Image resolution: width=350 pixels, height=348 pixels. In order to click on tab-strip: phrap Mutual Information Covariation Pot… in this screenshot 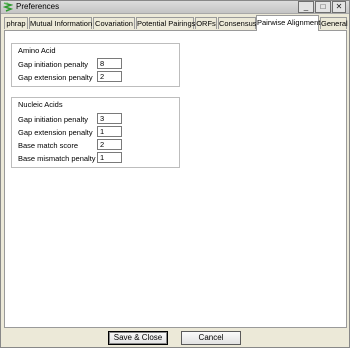, I will do `click(176, 23)`.